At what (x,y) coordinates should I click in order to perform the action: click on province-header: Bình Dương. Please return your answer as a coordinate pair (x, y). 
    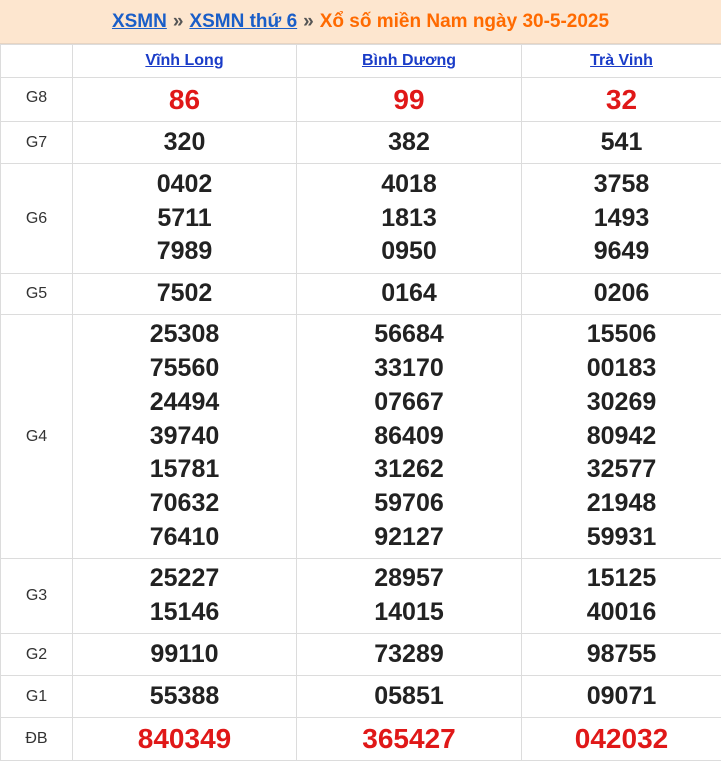
    Looking at the image, I should click on (409, 61).